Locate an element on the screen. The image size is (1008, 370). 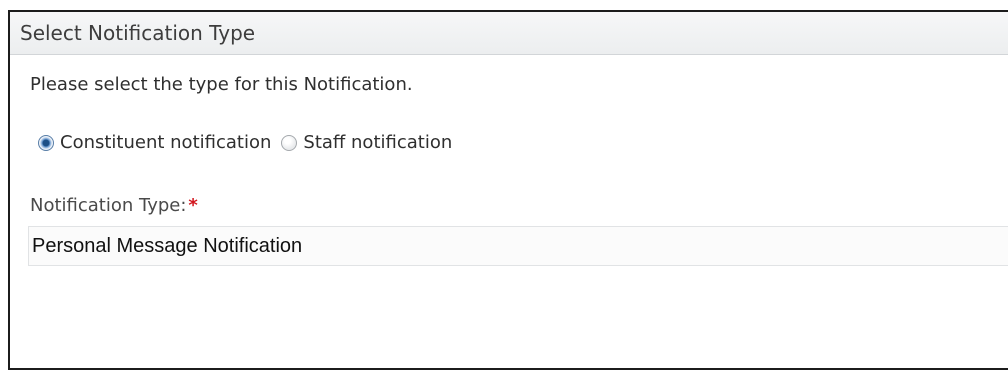
dialog-title: Select Notification Type is located at coordinates (138, 33).